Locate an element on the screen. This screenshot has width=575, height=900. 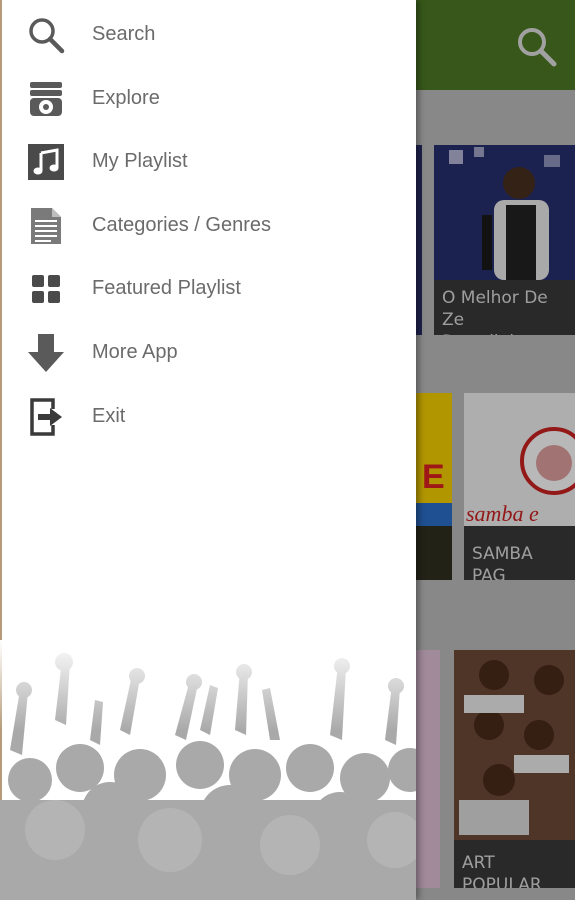
drawer-item-label: Featured Playlist is located at coordinates (166, 288).